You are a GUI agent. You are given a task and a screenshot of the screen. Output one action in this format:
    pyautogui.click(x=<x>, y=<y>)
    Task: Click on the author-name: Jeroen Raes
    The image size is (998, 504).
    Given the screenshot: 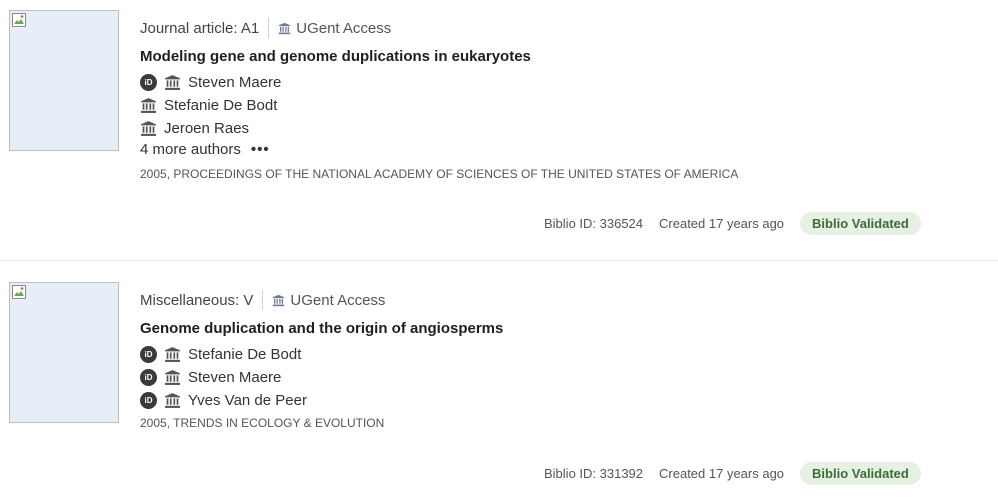 What is the action you would take?
    pyautogui.click(x=206, y=128)
    